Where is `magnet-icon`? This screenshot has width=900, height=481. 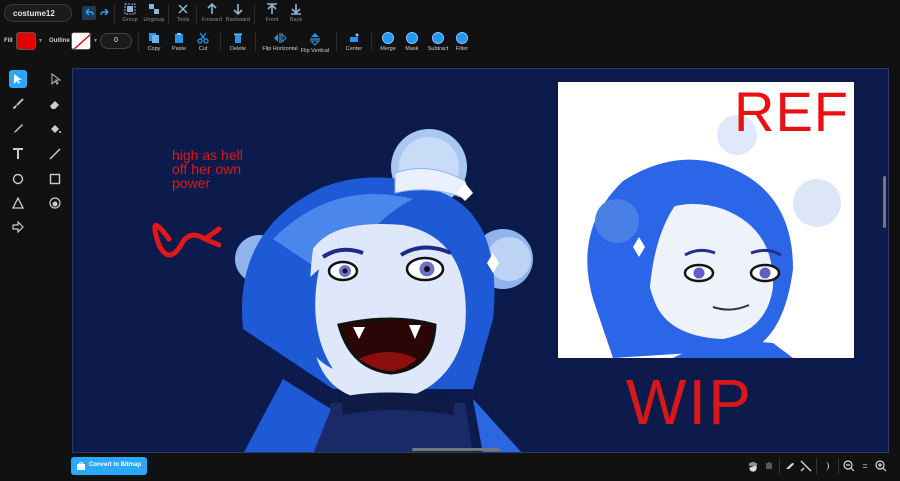 magnet-icon is located at coordinates (790, 466).